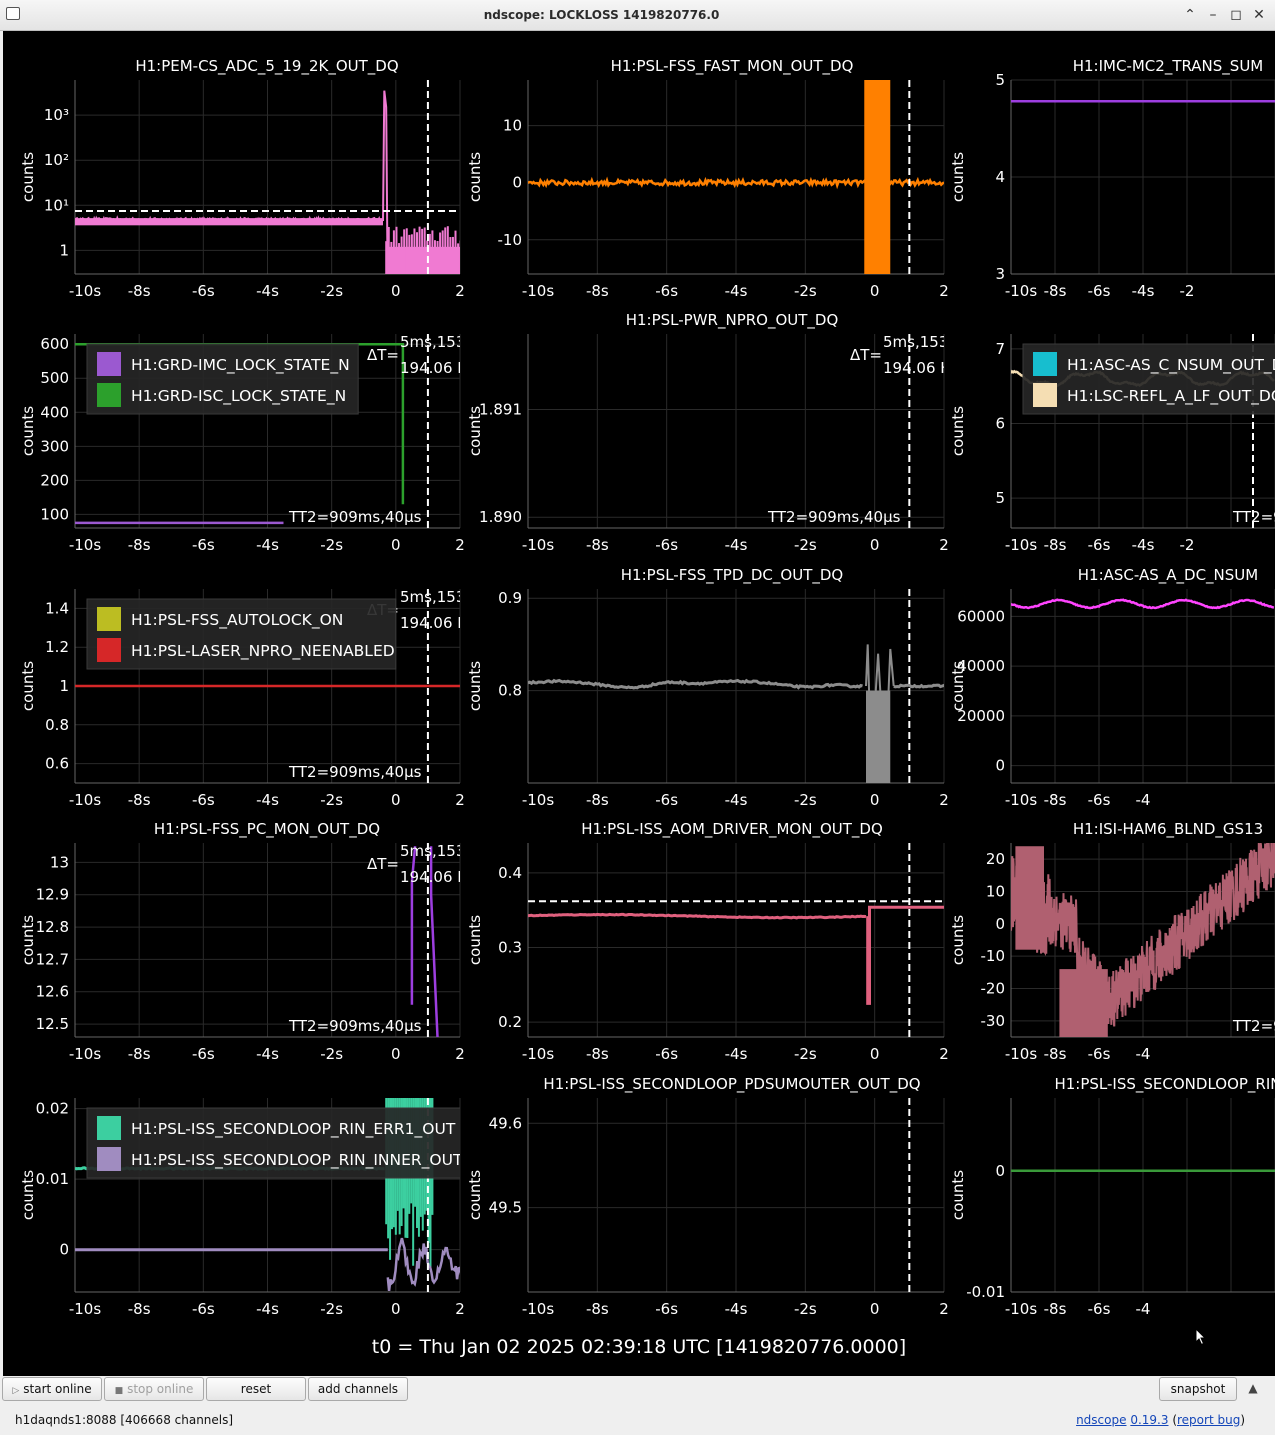 Image resolution: width=1275 pixels, height=1435 pixels. What do you see at coordinates (54, 446) in the screenshot?
I see `y-tick-label: 300` at bounding box center [54, 446].